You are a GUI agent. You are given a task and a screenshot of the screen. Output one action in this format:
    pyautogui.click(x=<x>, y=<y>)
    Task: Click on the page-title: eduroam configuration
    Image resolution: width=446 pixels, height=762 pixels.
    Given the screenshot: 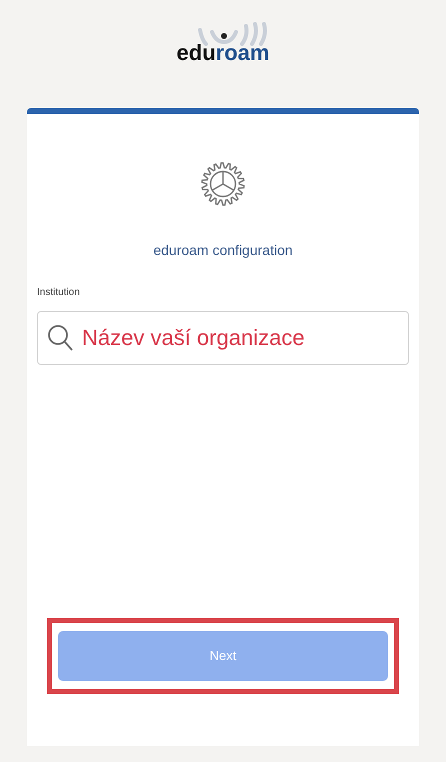 What is the action you would take?
    pyautogui.click(x=223, y=250)
    